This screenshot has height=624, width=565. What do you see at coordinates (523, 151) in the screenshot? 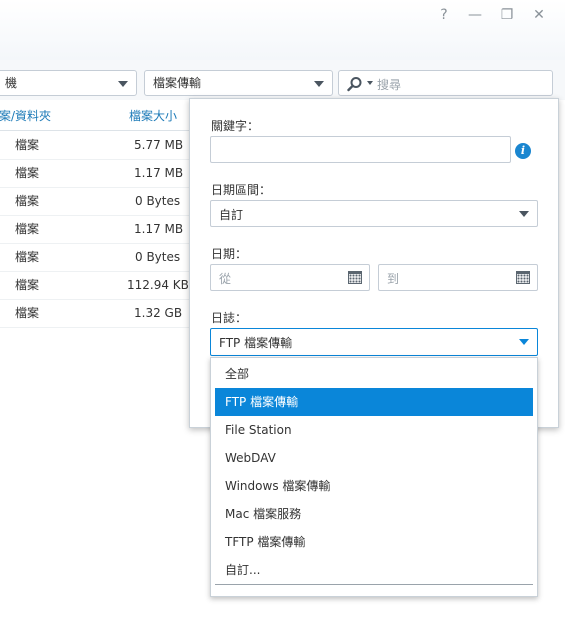
I see `info-icon: i` at bounding box center [523, 151].